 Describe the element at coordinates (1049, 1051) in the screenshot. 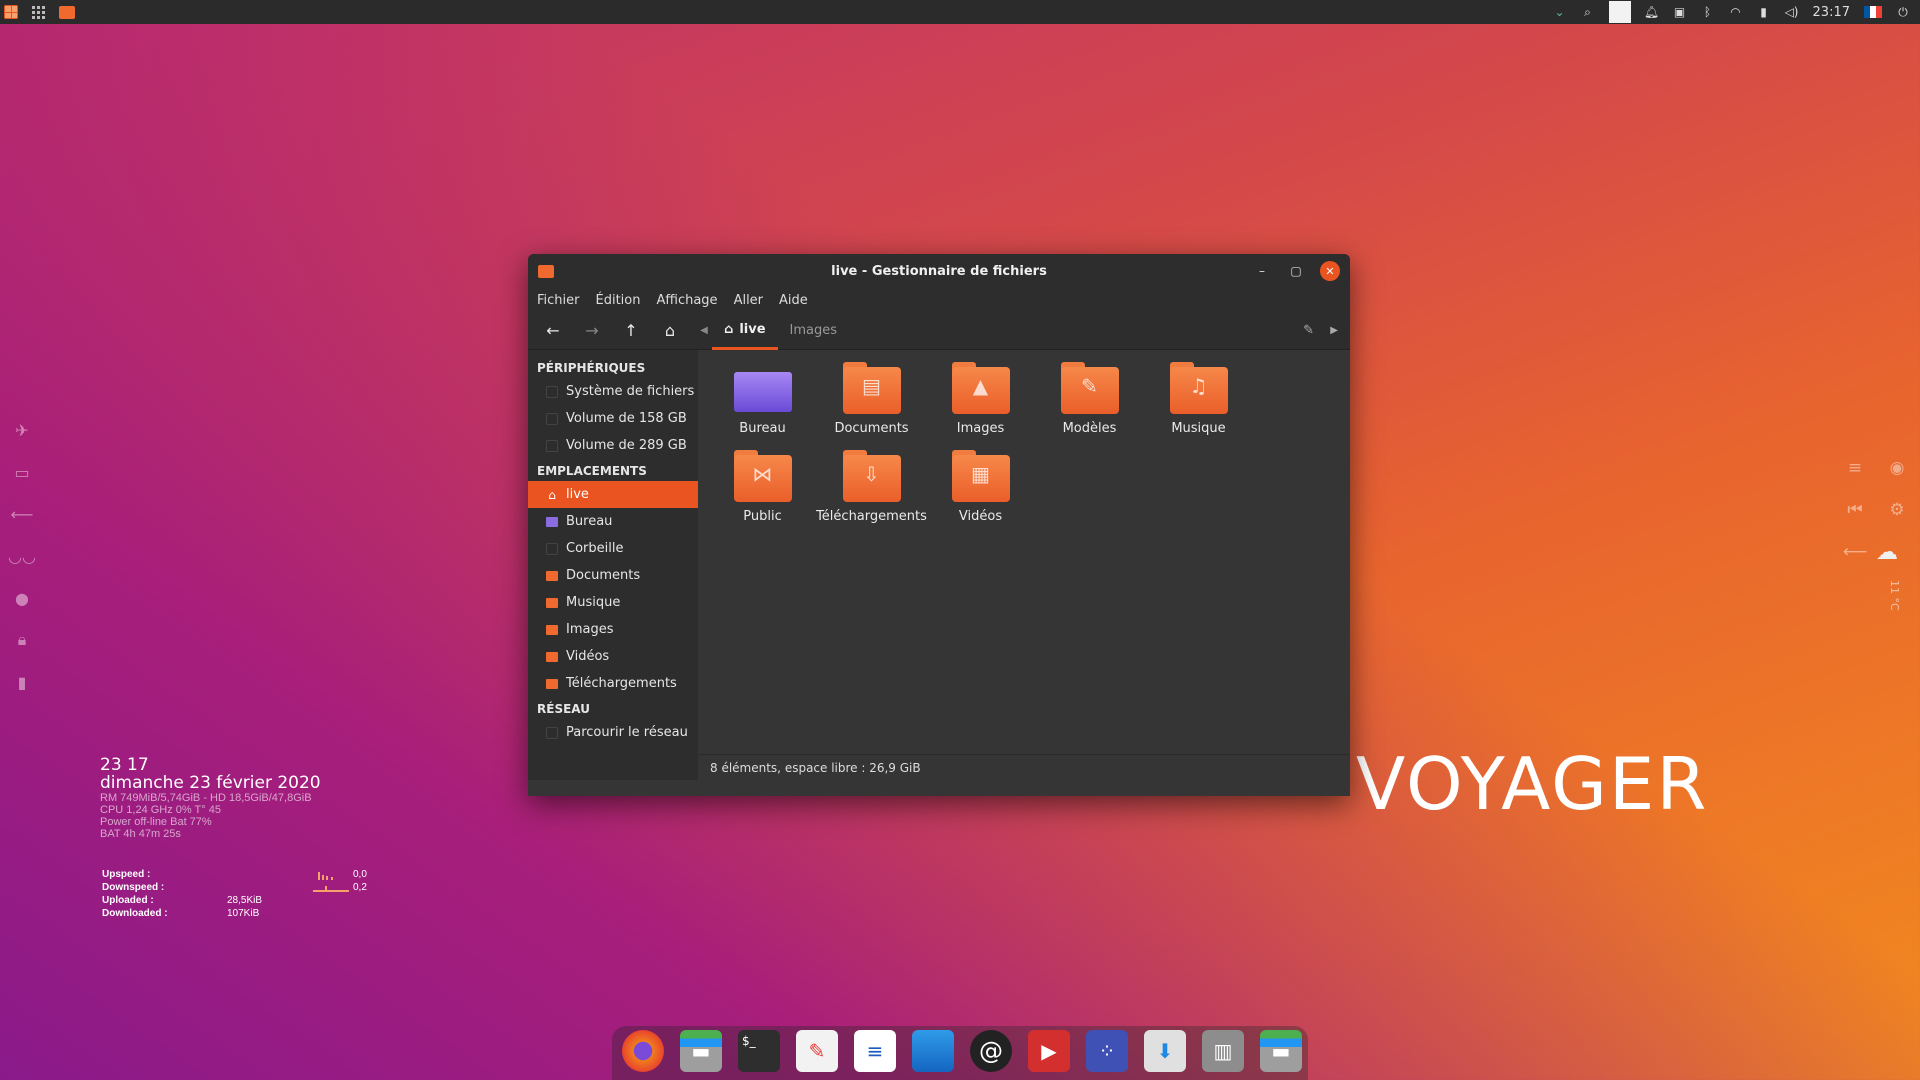

I see `video-player-icon: ▶` at that location.